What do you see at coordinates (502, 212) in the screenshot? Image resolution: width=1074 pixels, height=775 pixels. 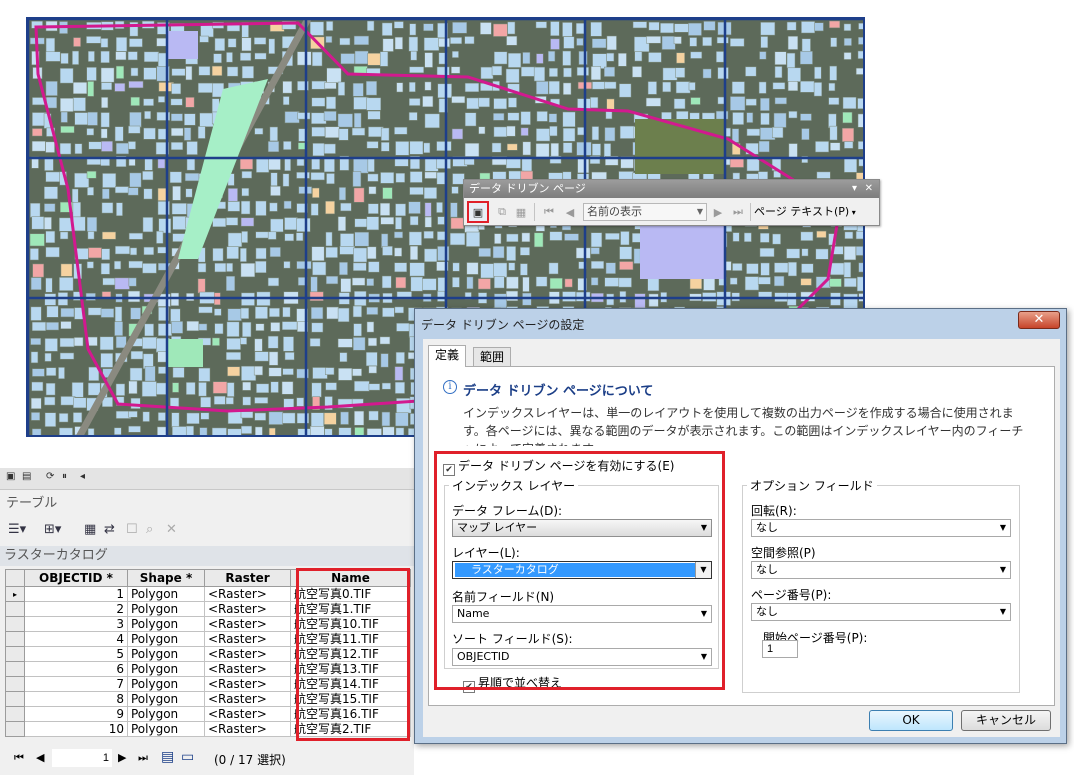 I see `export-icon: ⧉` at bounding box center [502, 212].